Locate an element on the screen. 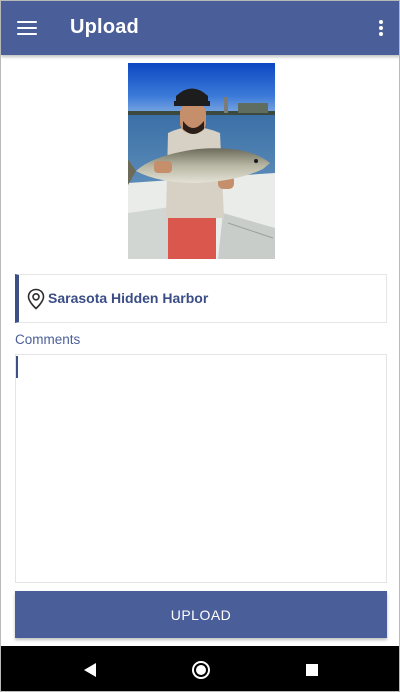 The height and width of the screenshot is (692, 400). app-bar: Upload is located at coordinates (200, 28).